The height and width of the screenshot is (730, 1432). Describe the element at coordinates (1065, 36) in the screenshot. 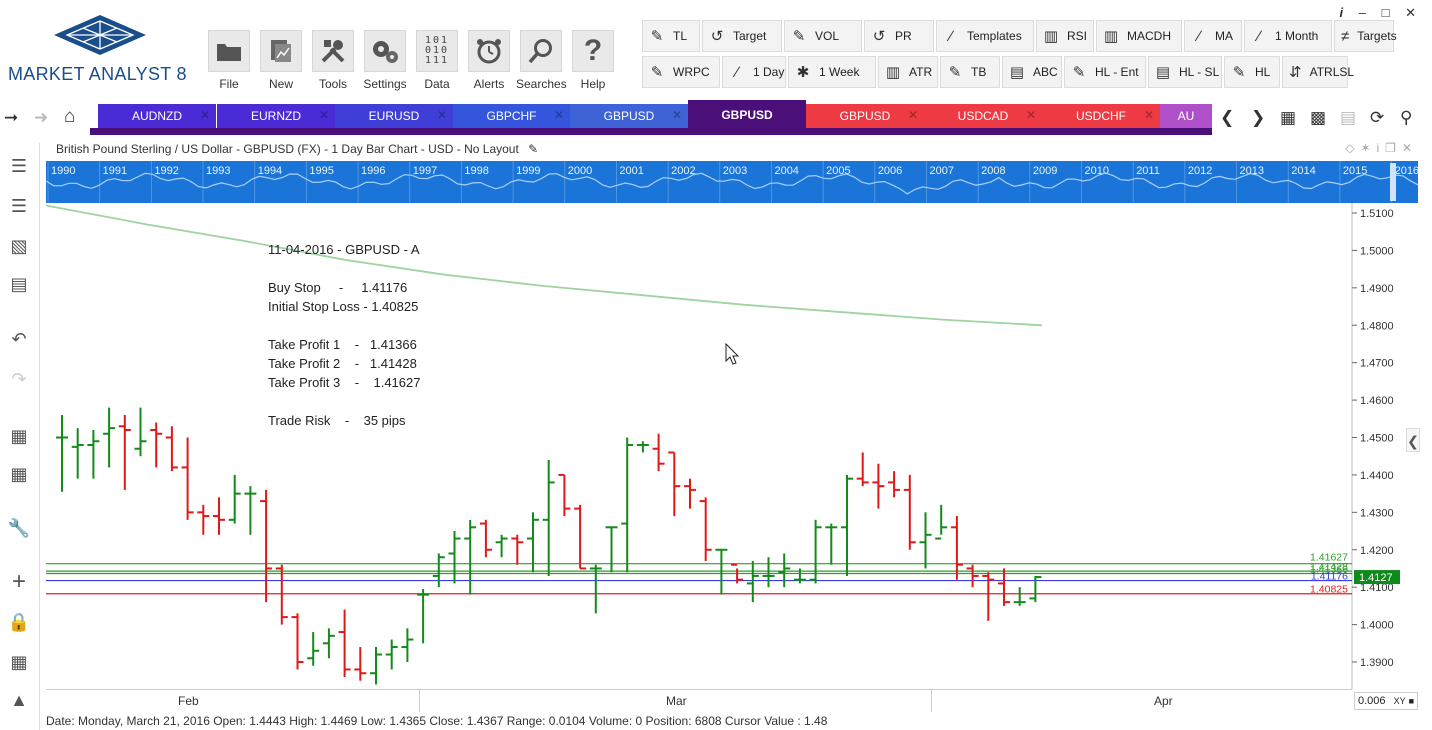

I see `toolbar-rsi-button: ▥ RSI` at that location.